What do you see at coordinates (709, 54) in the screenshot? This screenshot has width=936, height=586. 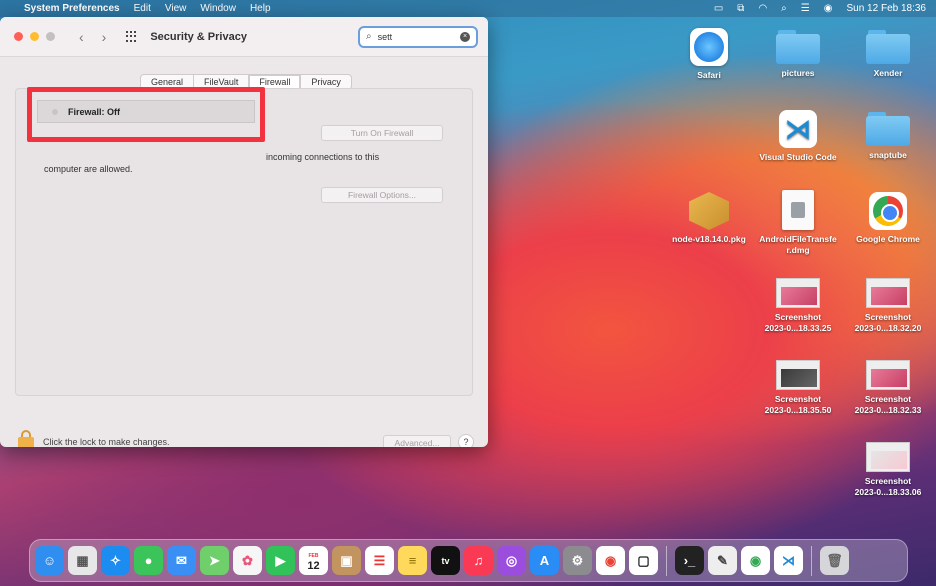 I see `desktop-item-safari: Safari` at bounding box center [709, 54].